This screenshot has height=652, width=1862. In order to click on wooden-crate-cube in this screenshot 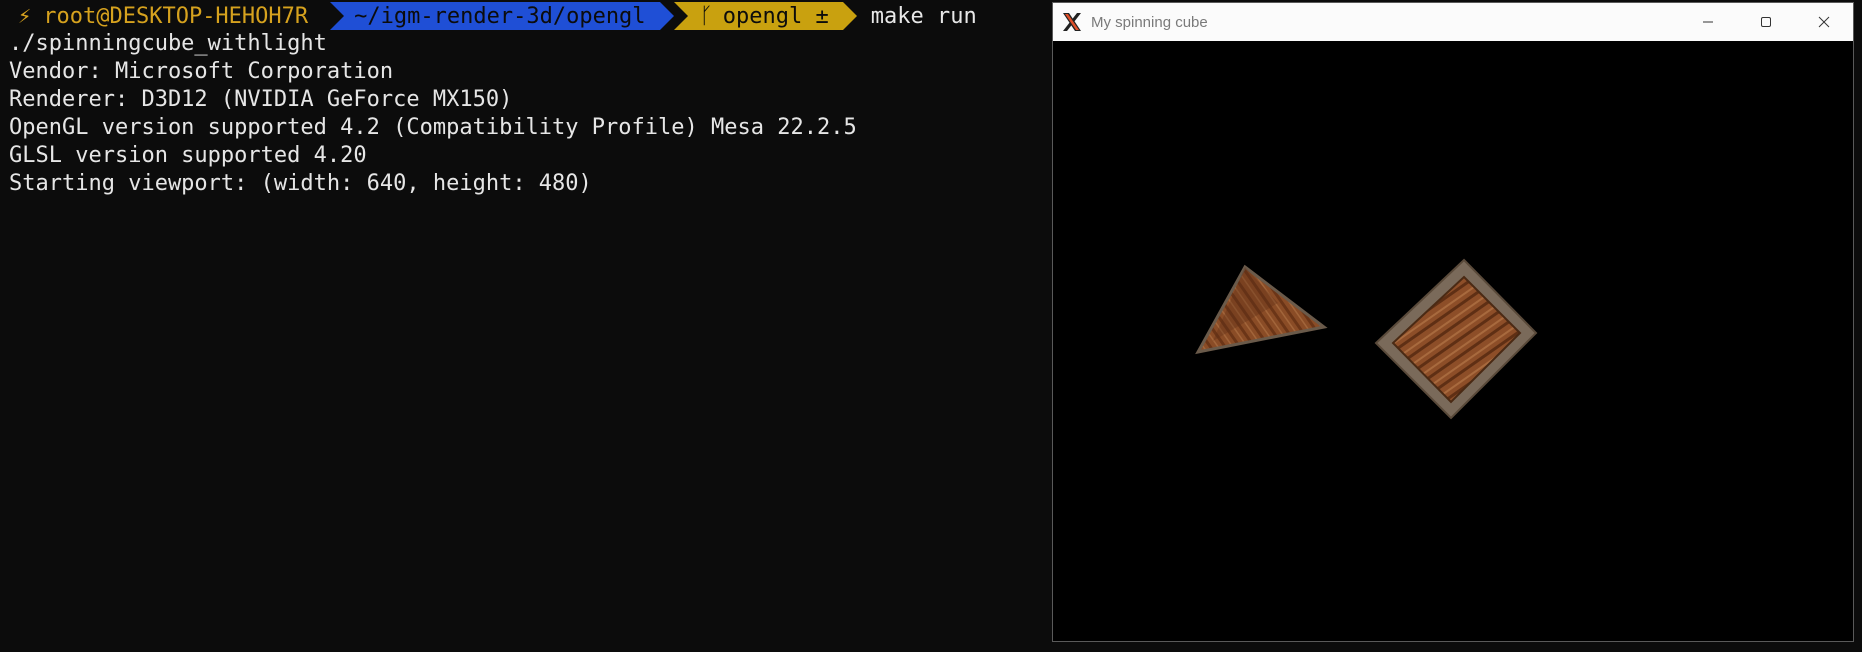, I will do `click(1456, 339)`.